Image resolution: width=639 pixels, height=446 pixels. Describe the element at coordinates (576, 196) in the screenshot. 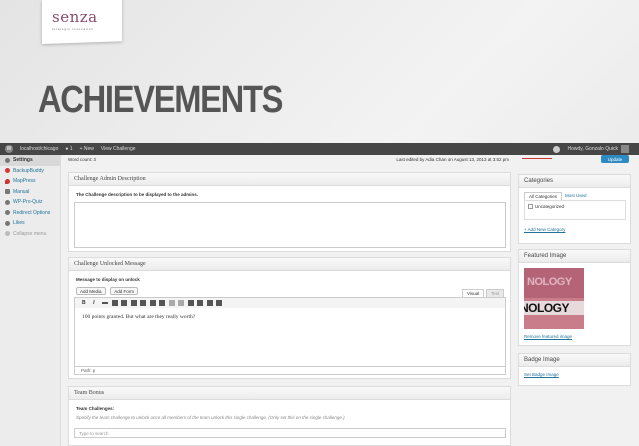

I see `tab-most-used: Most Used` at that location.